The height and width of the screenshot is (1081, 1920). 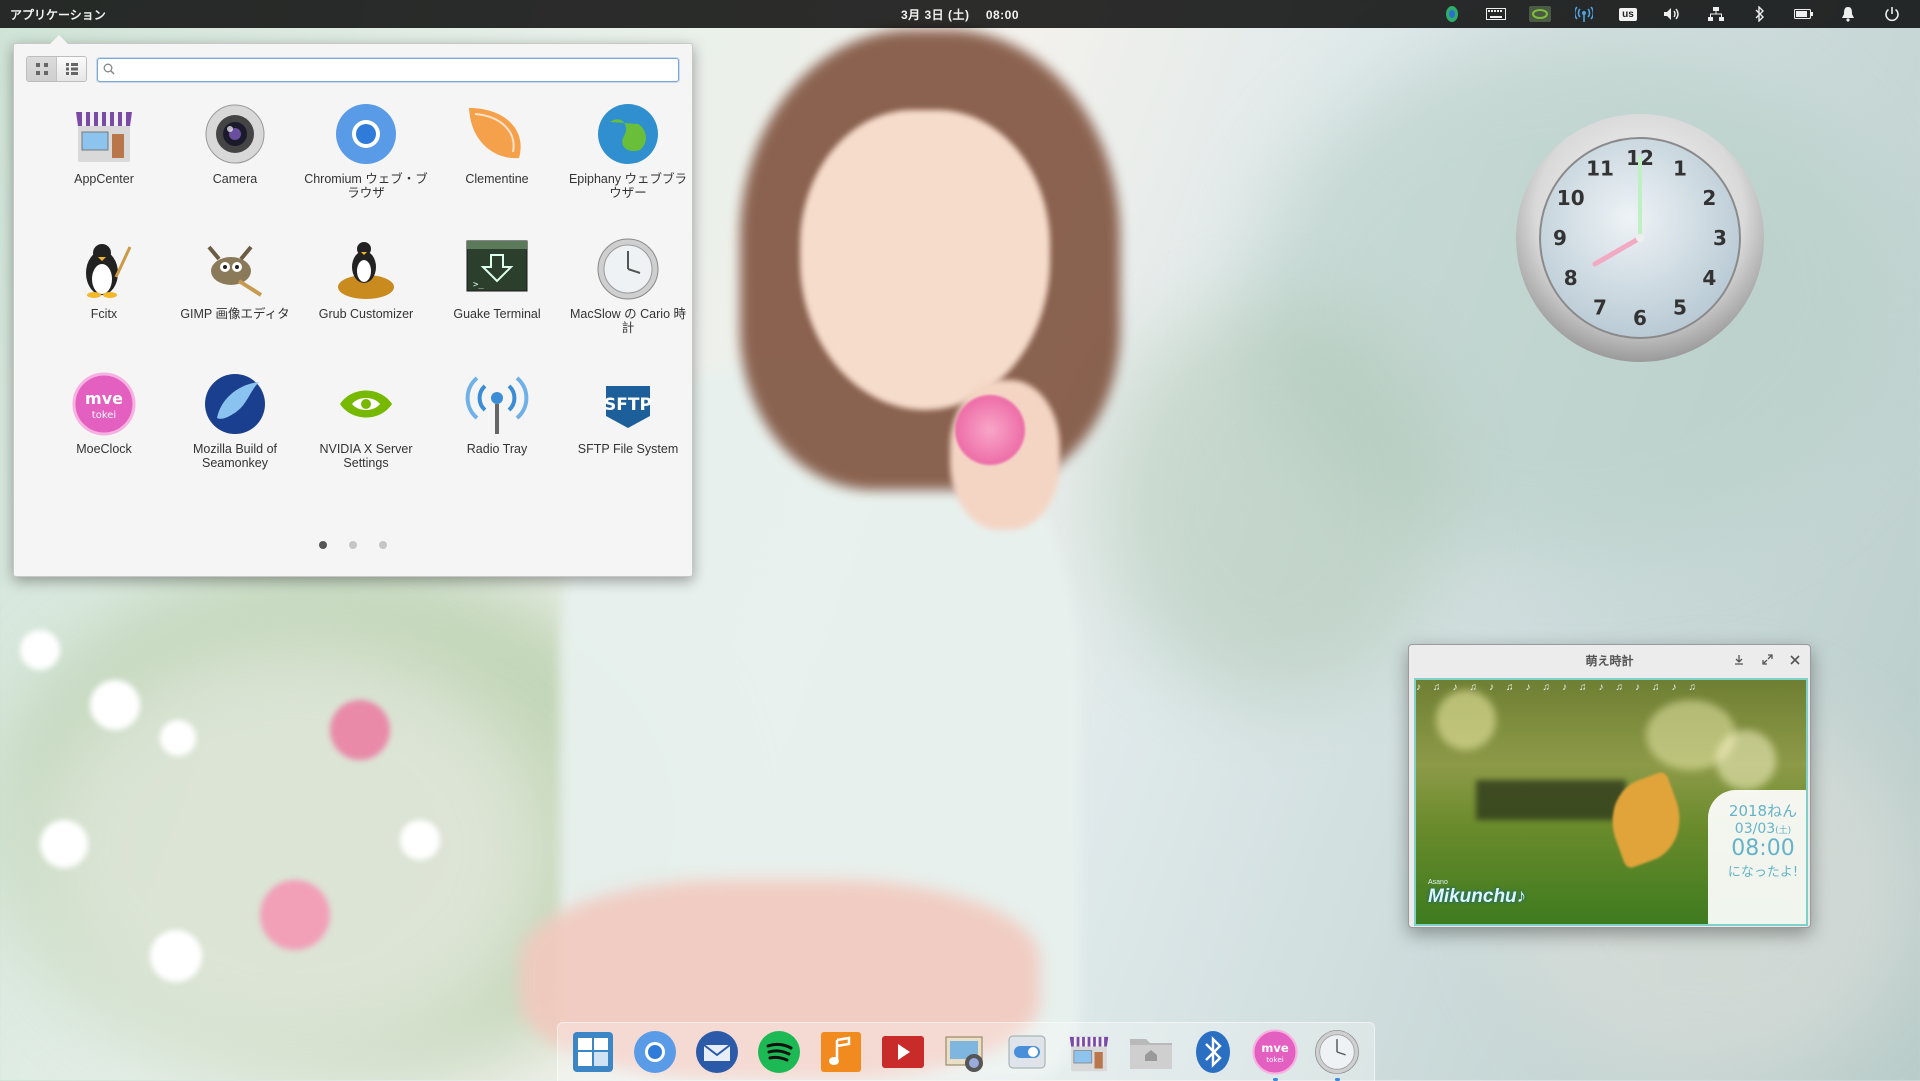 I want to click on cairo-clock-widget: 121234567891011, so click(x=1640, y=238).